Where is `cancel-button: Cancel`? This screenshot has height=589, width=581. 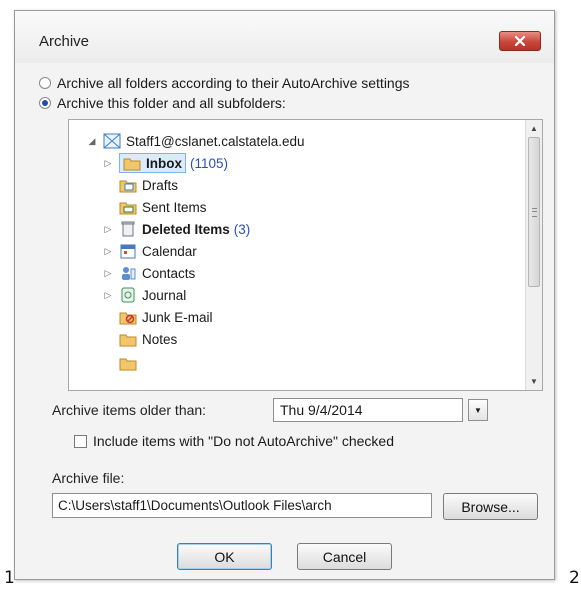 cancel-button: Cancel is located at coordinates (344, 556).